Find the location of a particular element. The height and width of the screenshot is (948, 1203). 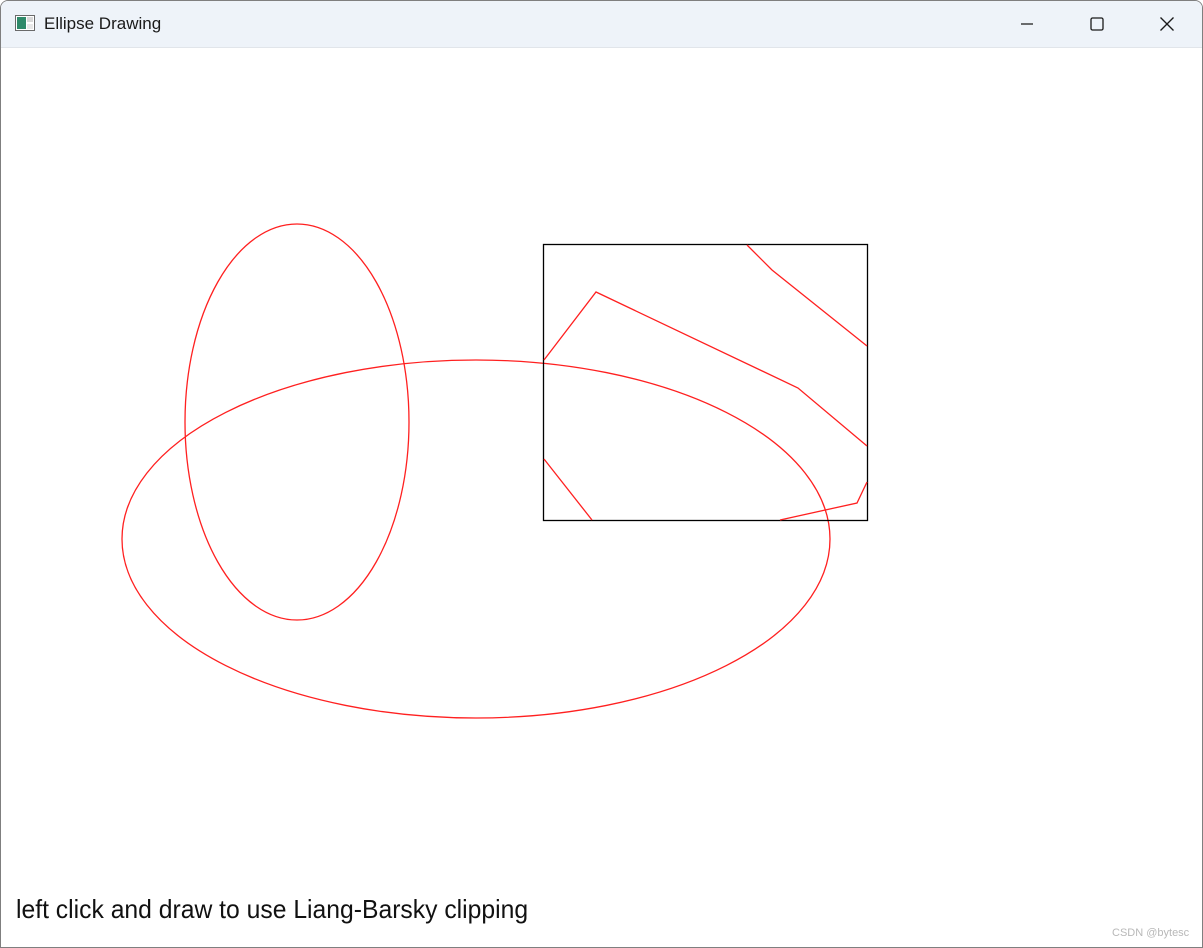

close-button is located at coordinates (1167, 24).